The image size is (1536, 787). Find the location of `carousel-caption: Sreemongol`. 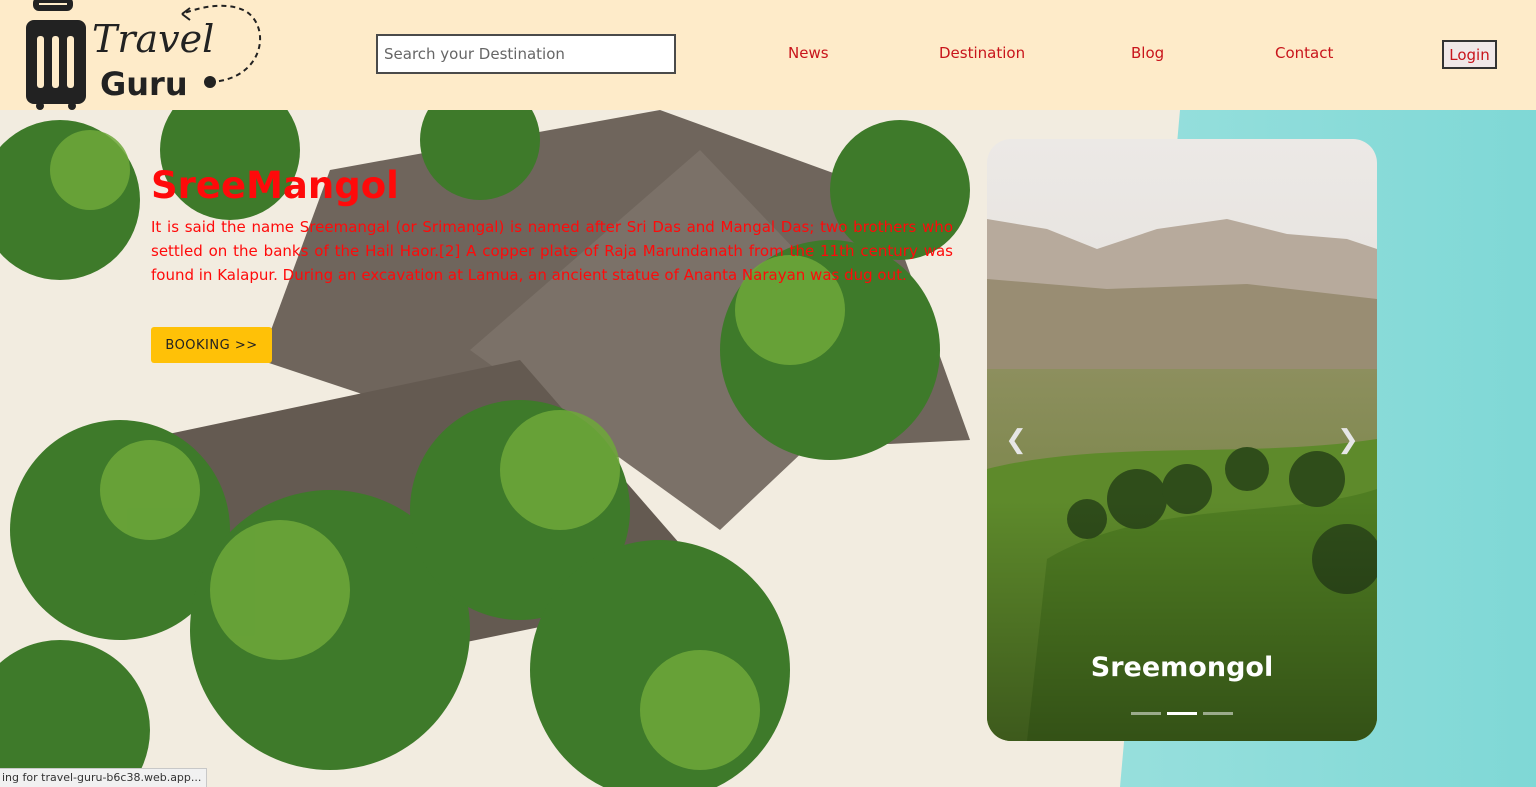

carousel-caption: Sreemongol is located at coordinates (1182, 667).